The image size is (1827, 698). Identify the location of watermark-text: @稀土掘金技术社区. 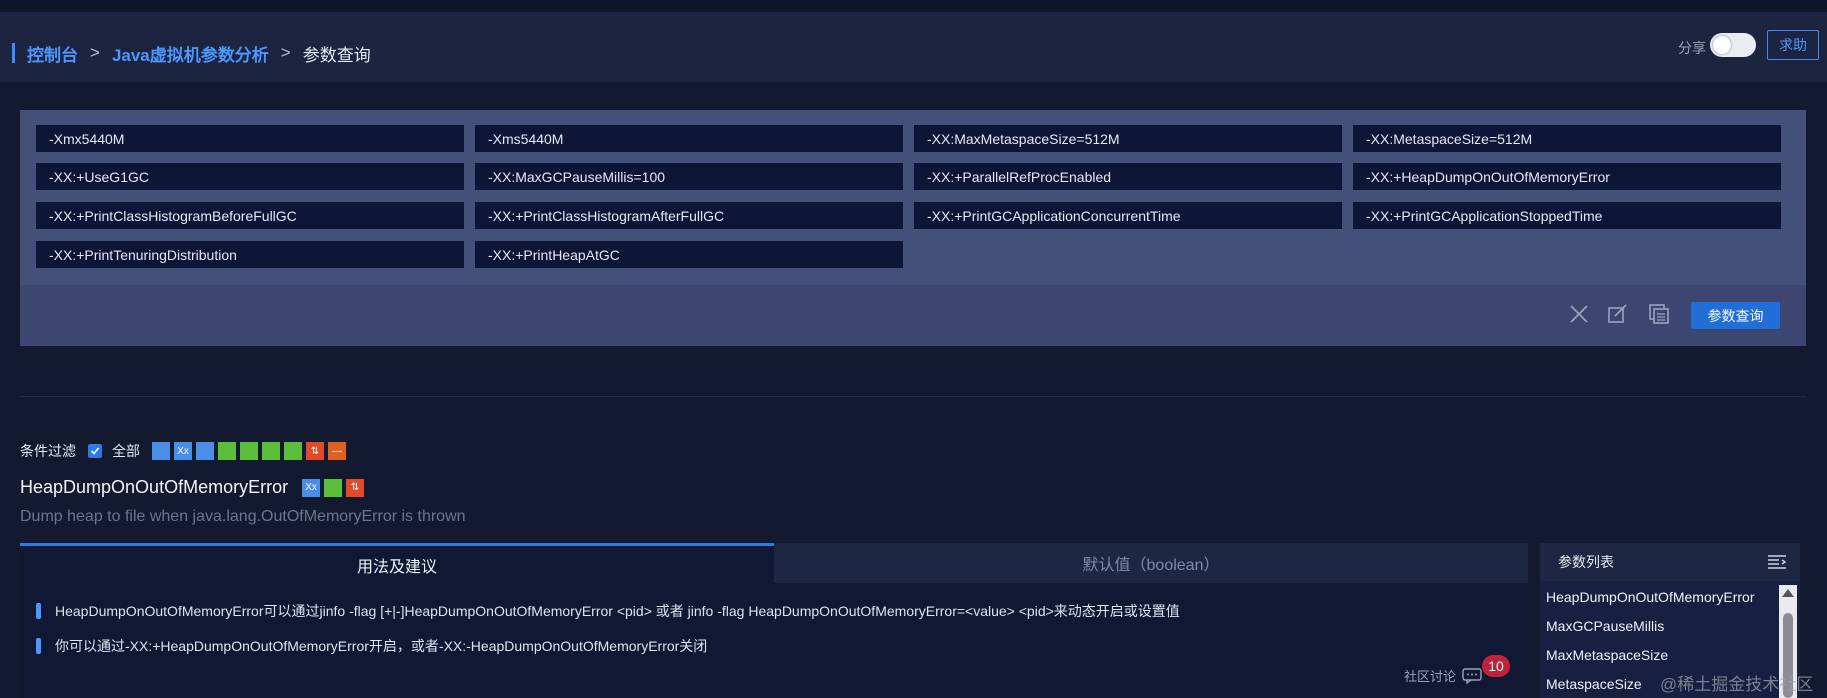
(1737, 684).